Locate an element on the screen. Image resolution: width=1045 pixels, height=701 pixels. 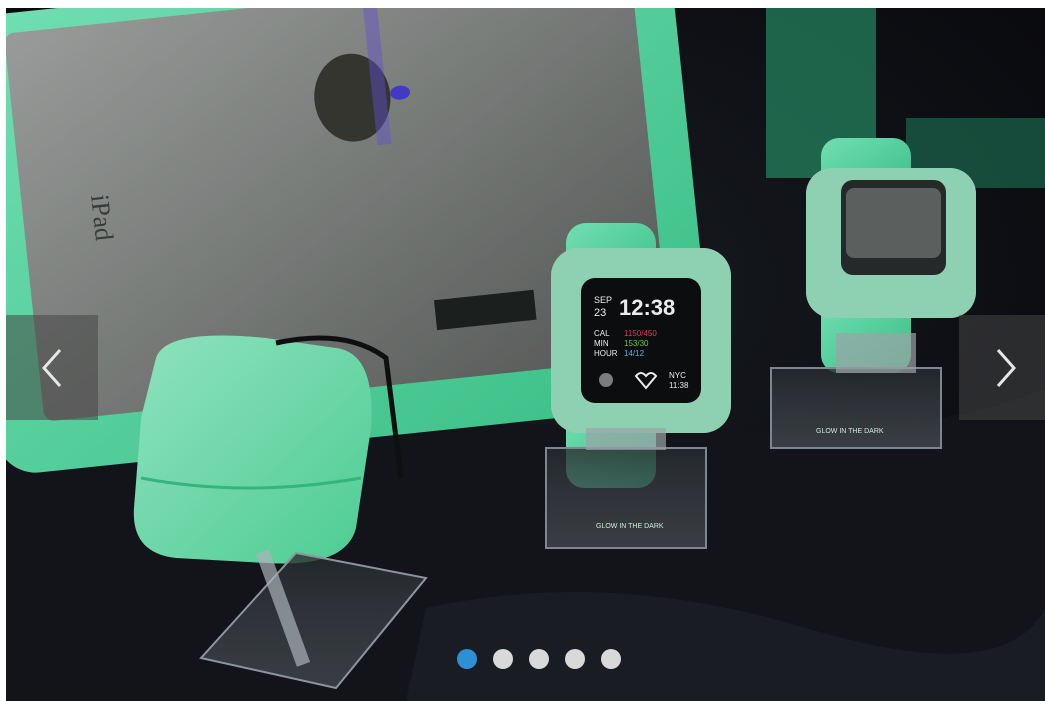
chevron-right-icon is located at coordinates (1006, 367).